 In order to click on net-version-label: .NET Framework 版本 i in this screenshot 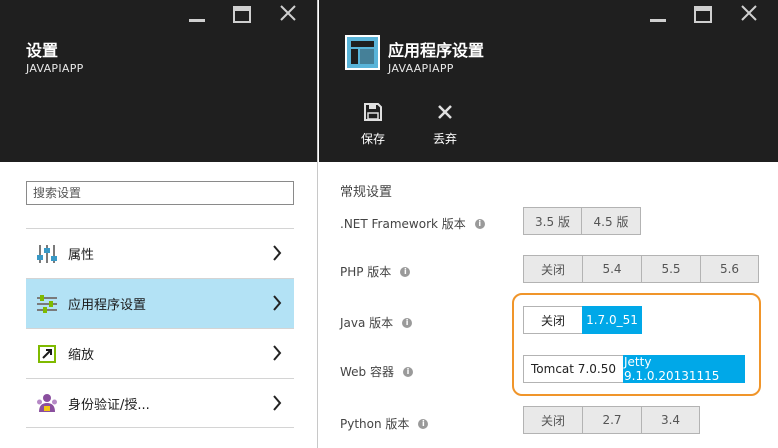, I will do `click(412, 223)`.